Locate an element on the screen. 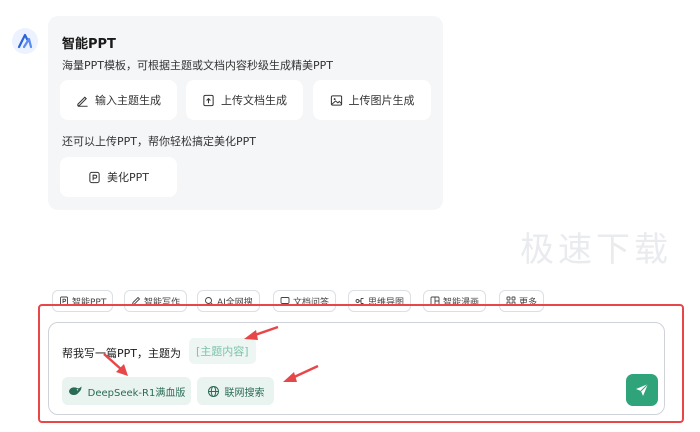  watermark-text: 极速下载 is located at coordinates (596, 250).